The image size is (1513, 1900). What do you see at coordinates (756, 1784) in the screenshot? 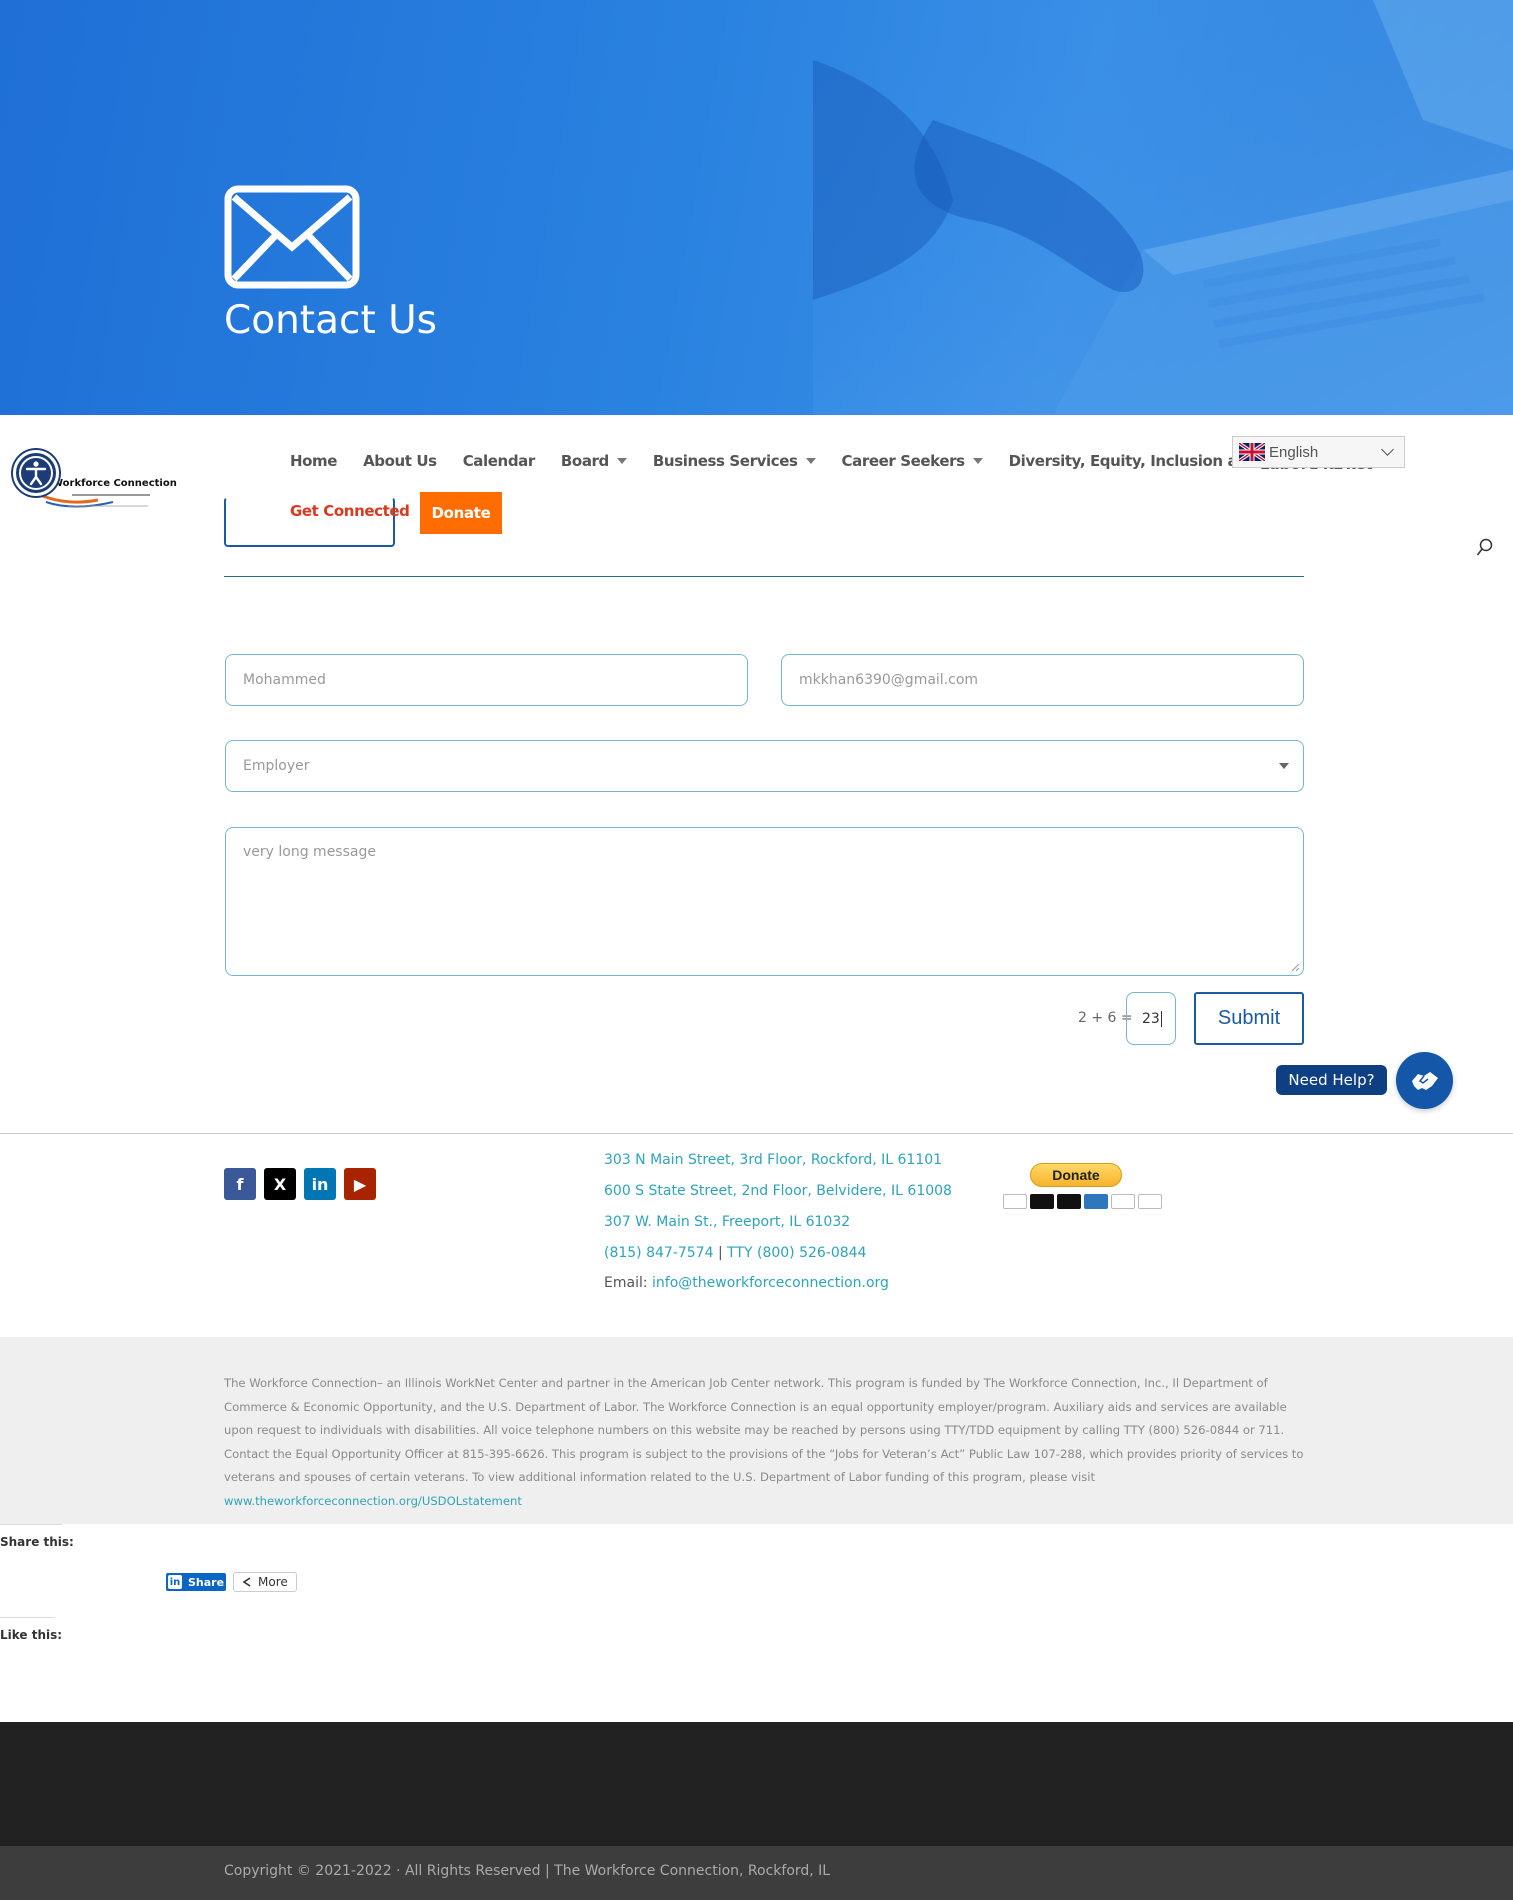
I see `footer-widgets-area` at bounding box center [756, 1784].